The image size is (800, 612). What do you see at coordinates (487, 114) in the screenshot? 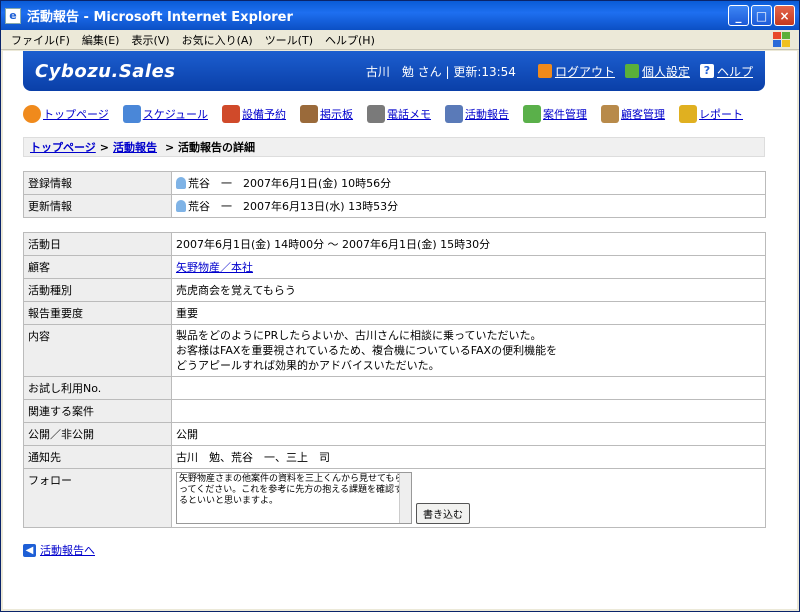
I see `nav-label: 活動報告` at bounding box center [487, 114].